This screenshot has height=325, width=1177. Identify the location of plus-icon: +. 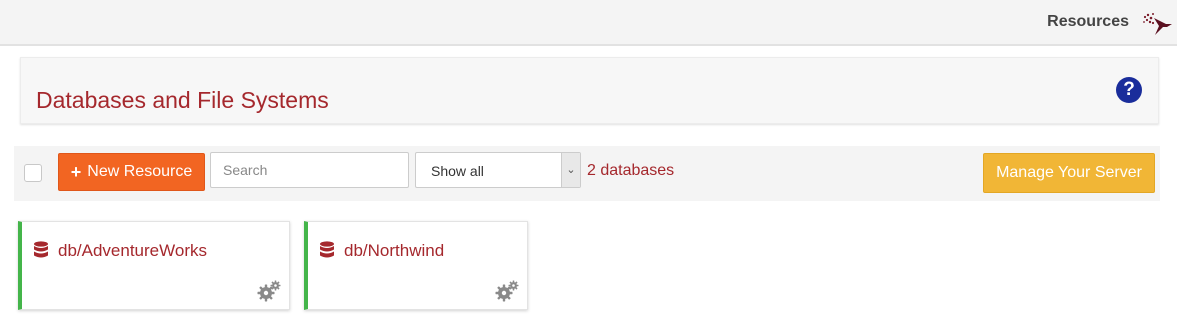
(76, 172).